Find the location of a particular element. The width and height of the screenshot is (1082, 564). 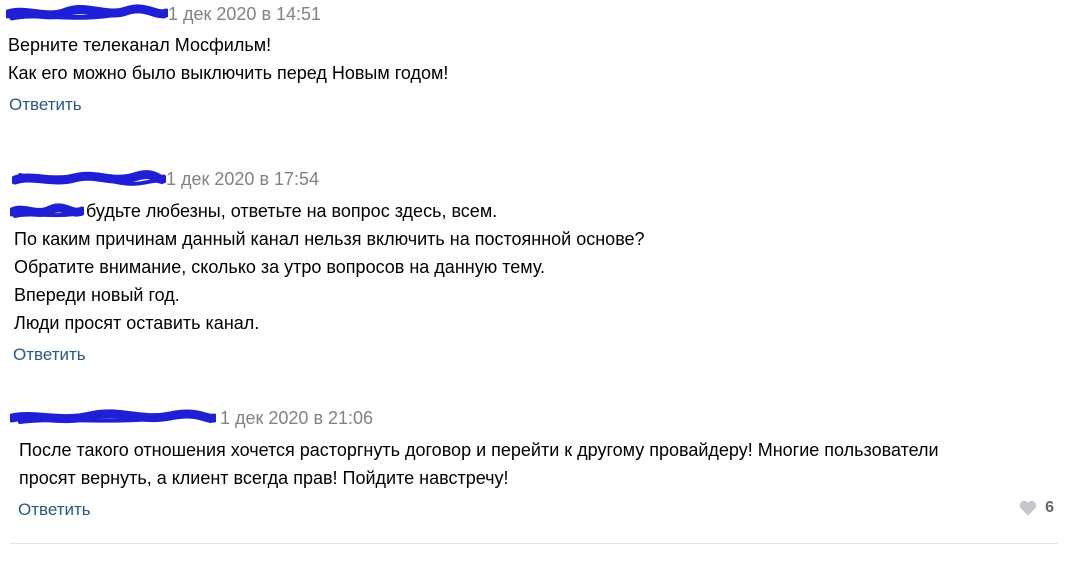

comment-header: 1 дек 2020 в 21:06 is located at coordinates (191, 418).